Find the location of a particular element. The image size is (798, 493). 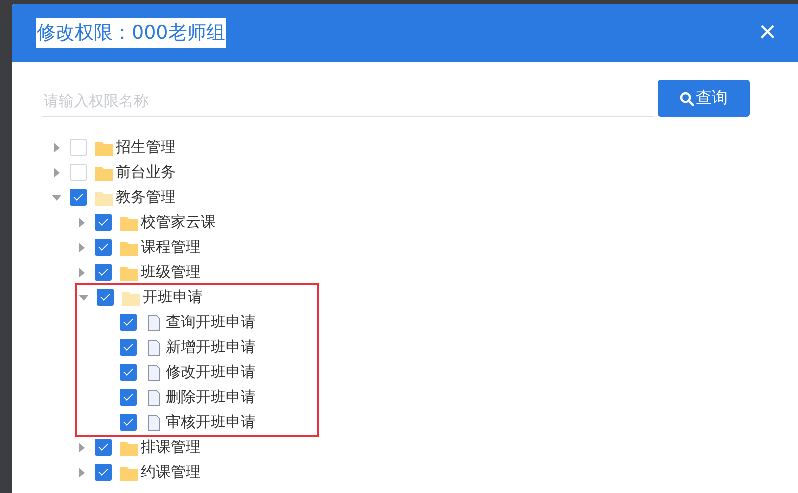

tree-item-label: 校管家云课 is located at coordinates (178, 222).